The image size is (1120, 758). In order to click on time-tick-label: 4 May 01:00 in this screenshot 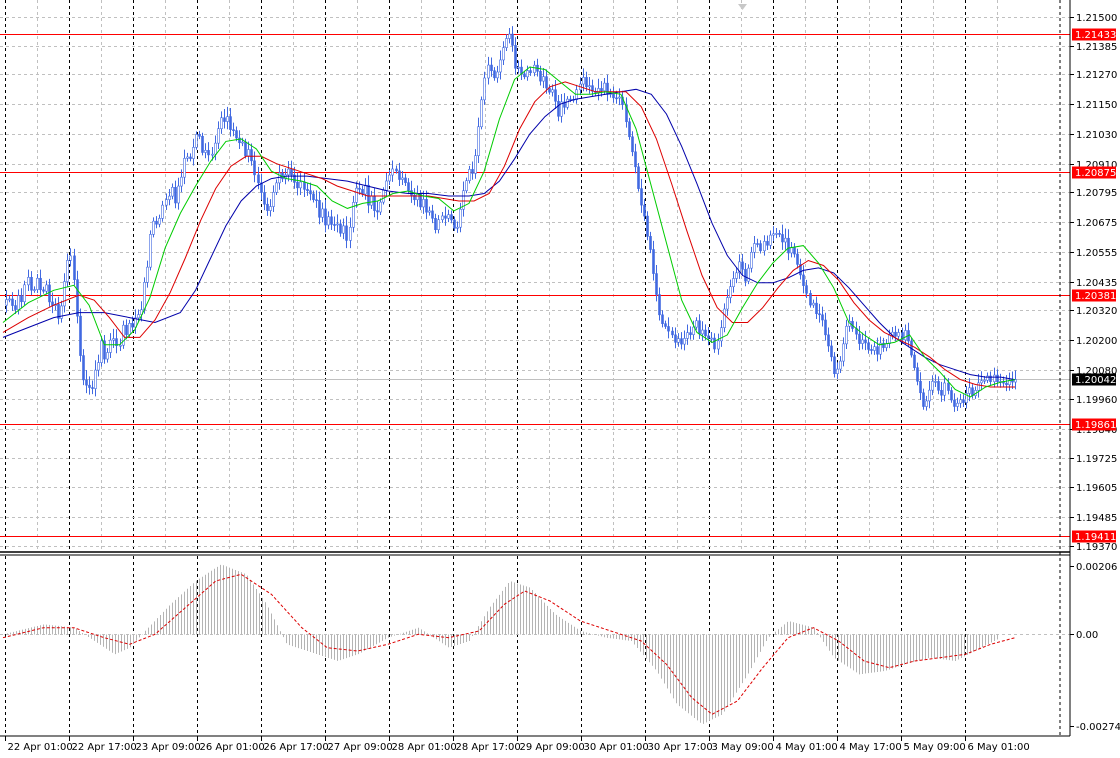, I will do `click(807, 747)`.